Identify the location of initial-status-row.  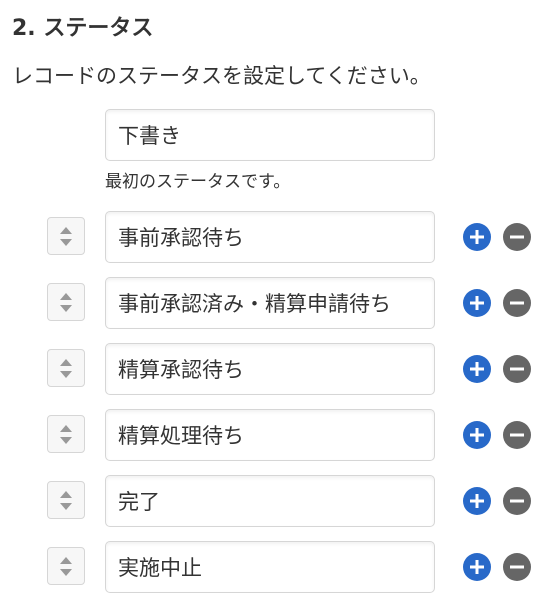
(270, 135).